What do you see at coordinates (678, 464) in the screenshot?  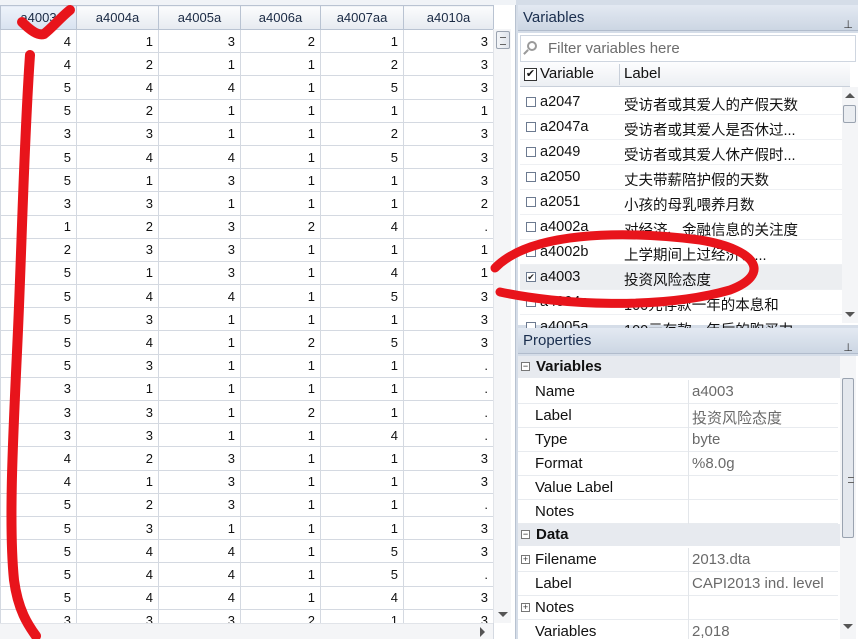 I see `property-row: Format %8.0g` at bounding box center [678, 464].